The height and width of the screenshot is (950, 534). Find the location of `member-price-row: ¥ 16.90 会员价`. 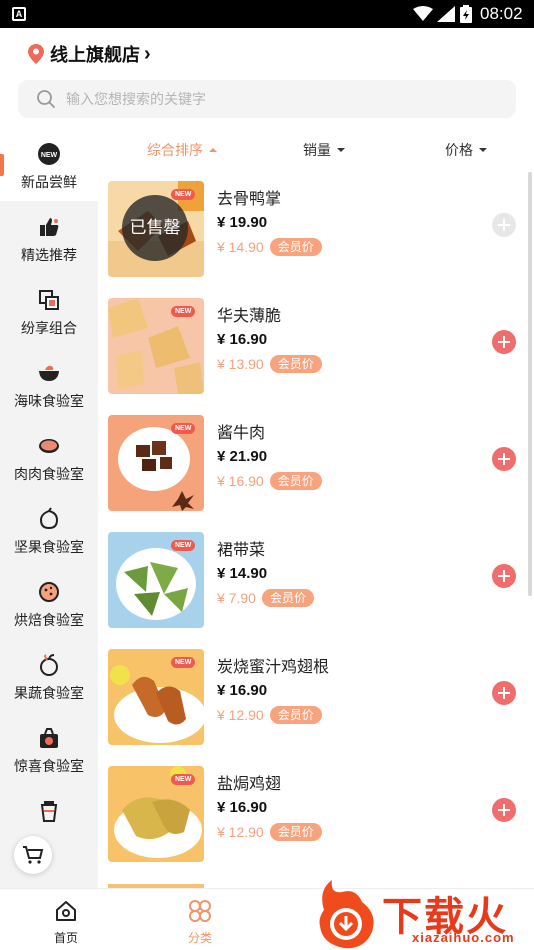

member-price-row: ¥ 16.90 会员价 is located at coordinates (269, 481).